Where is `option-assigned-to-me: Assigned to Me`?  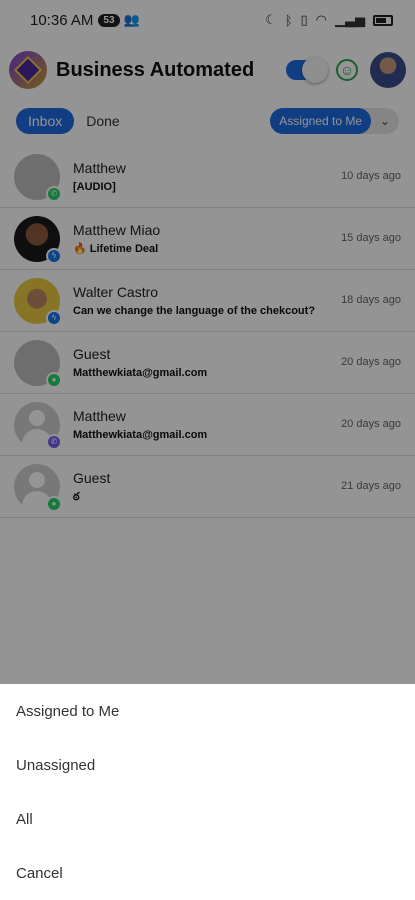 option-assigned-to-me: Assigned to Me is located at coordinates (207, 711).